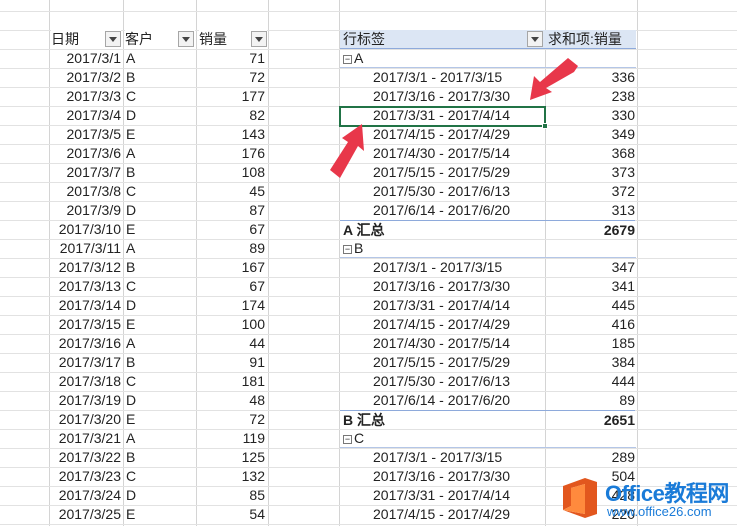  I want to click on watermark-url: www.office26.com, so click(659, 511).